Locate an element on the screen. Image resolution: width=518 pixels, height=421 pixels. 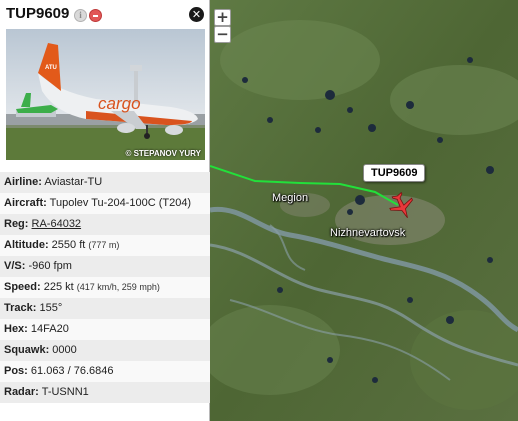
detail-speed: Speed: 225 kt (417 km/h, 259 mph) is located at coordinates (105, 287).